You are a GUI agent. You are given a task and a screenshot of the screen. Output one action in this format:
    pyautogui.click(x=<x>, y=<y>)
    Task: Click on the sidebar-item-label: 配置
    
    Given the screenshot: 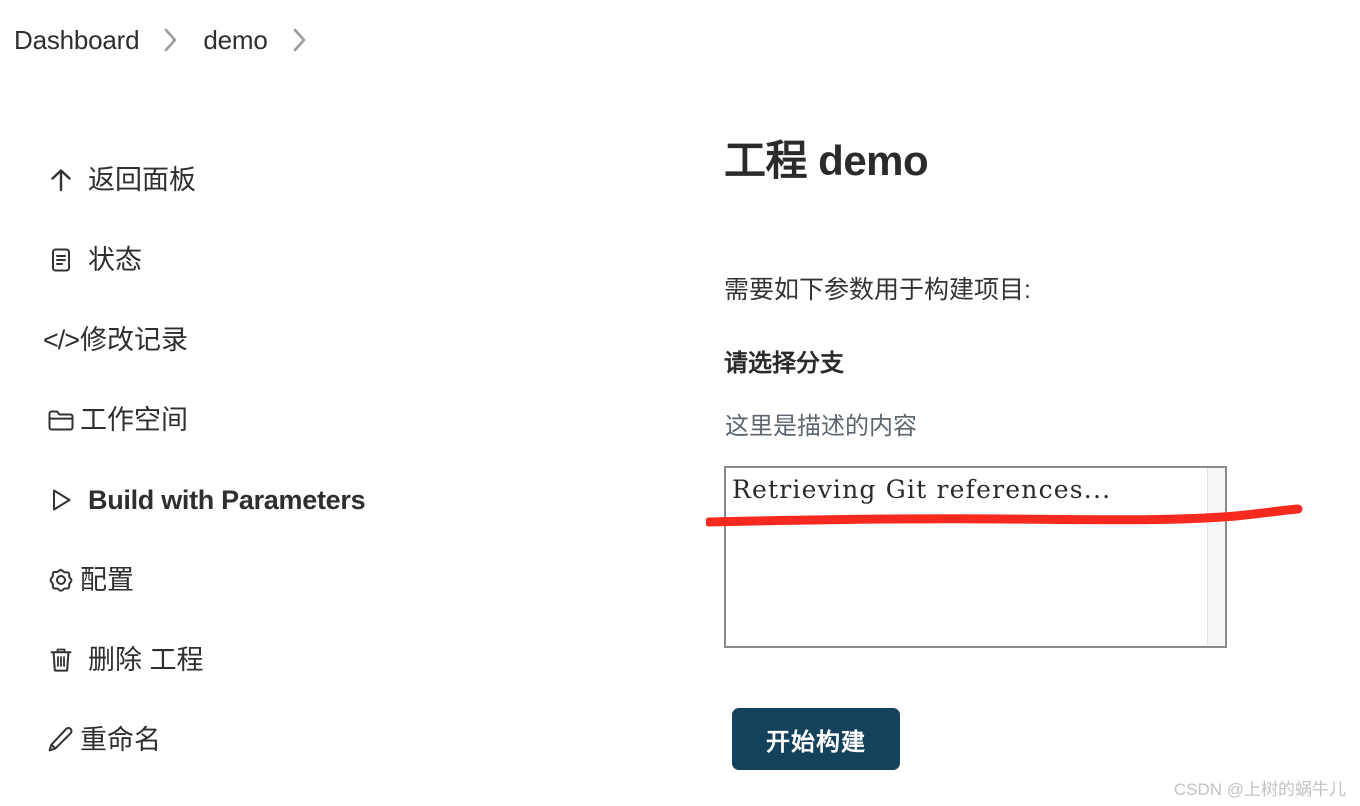 What is the action you would take?
    pyautogui.click(x=107, y=579)
    